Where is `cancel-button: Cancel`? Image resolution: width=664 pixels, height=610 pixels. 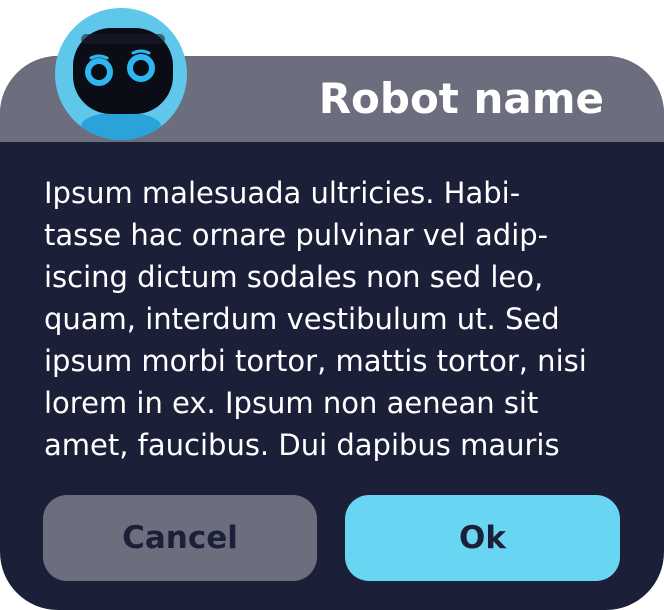 cancel-button: Cancel is located at coordinates (180, 538).